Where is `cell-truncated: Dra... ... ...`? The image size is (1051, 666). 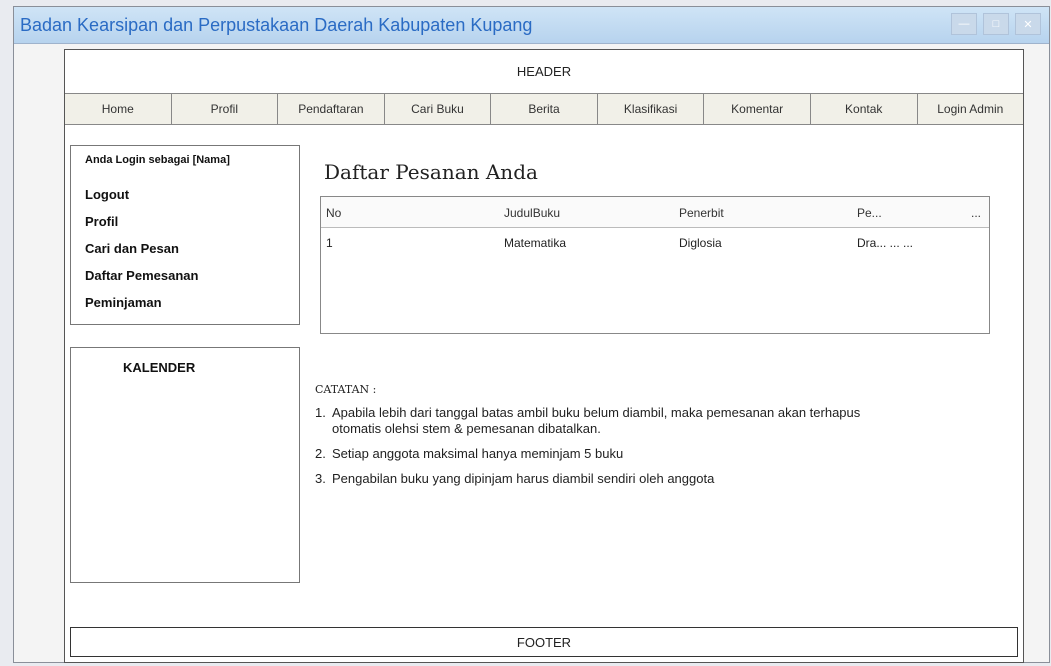
cell-truncated: Dra... ... ... is located at coordinates (885, 243).